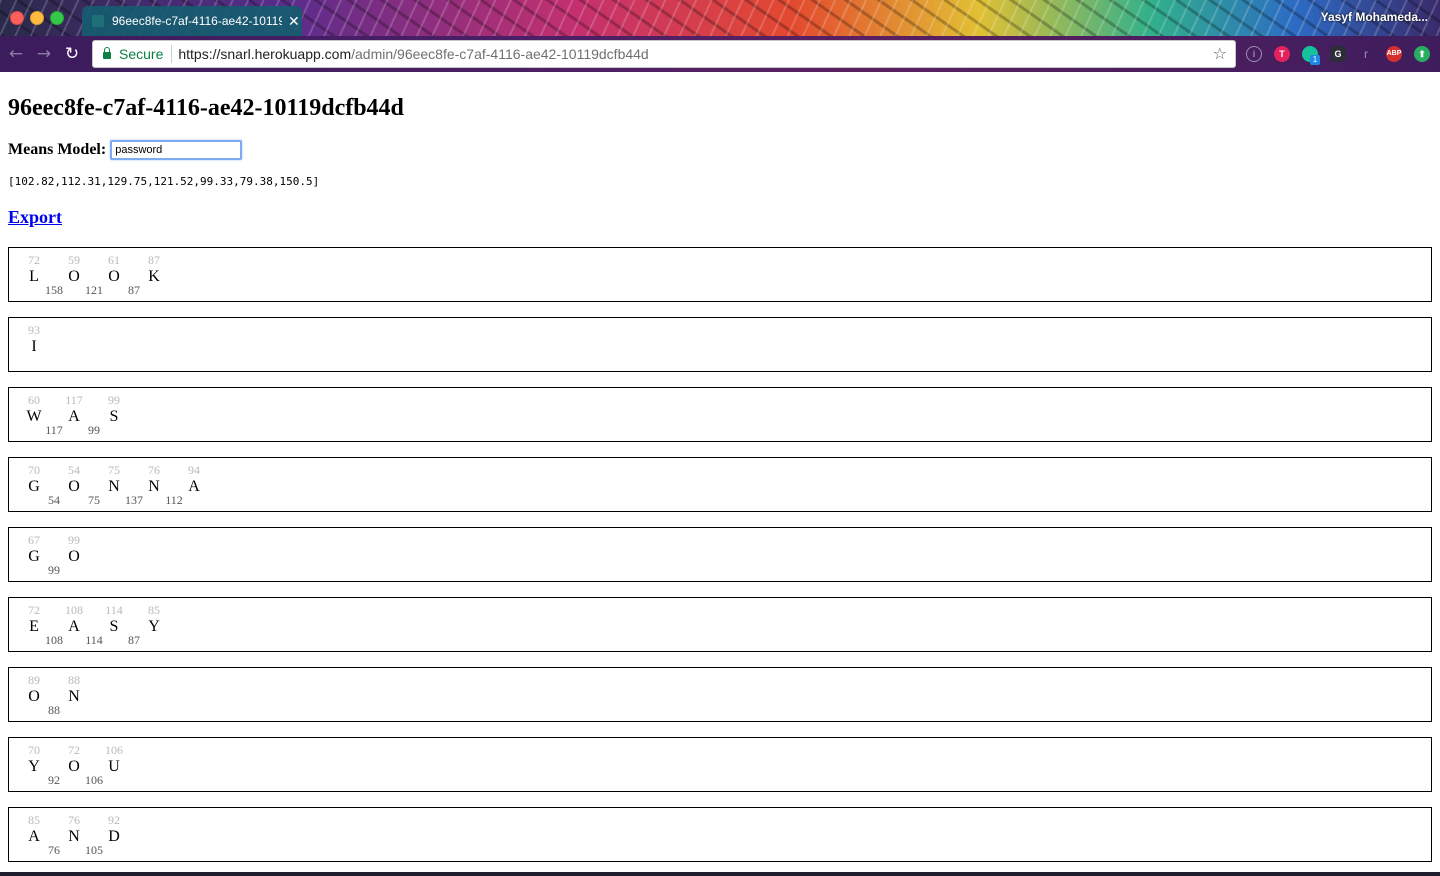  What do you see at coordinates (1422, 54) in the screenshot?
I see `upload-extension-icon: ⬆` at bounding box center [1422, 54].